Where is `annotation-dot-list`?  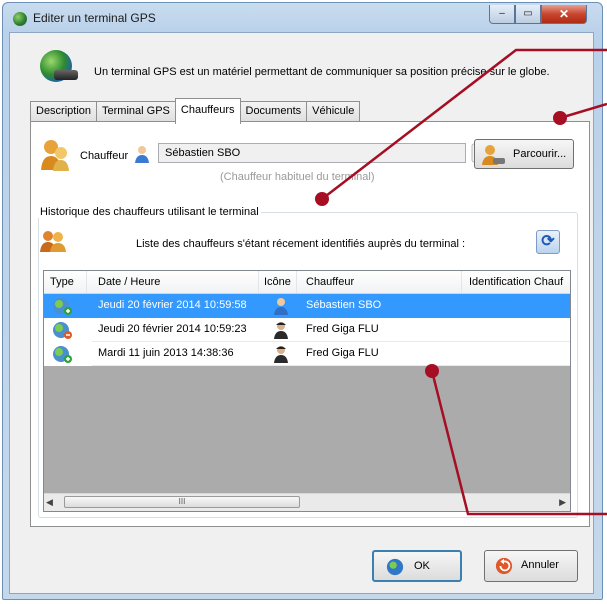
annotation-dot-list is located at coordinates (432, 371).